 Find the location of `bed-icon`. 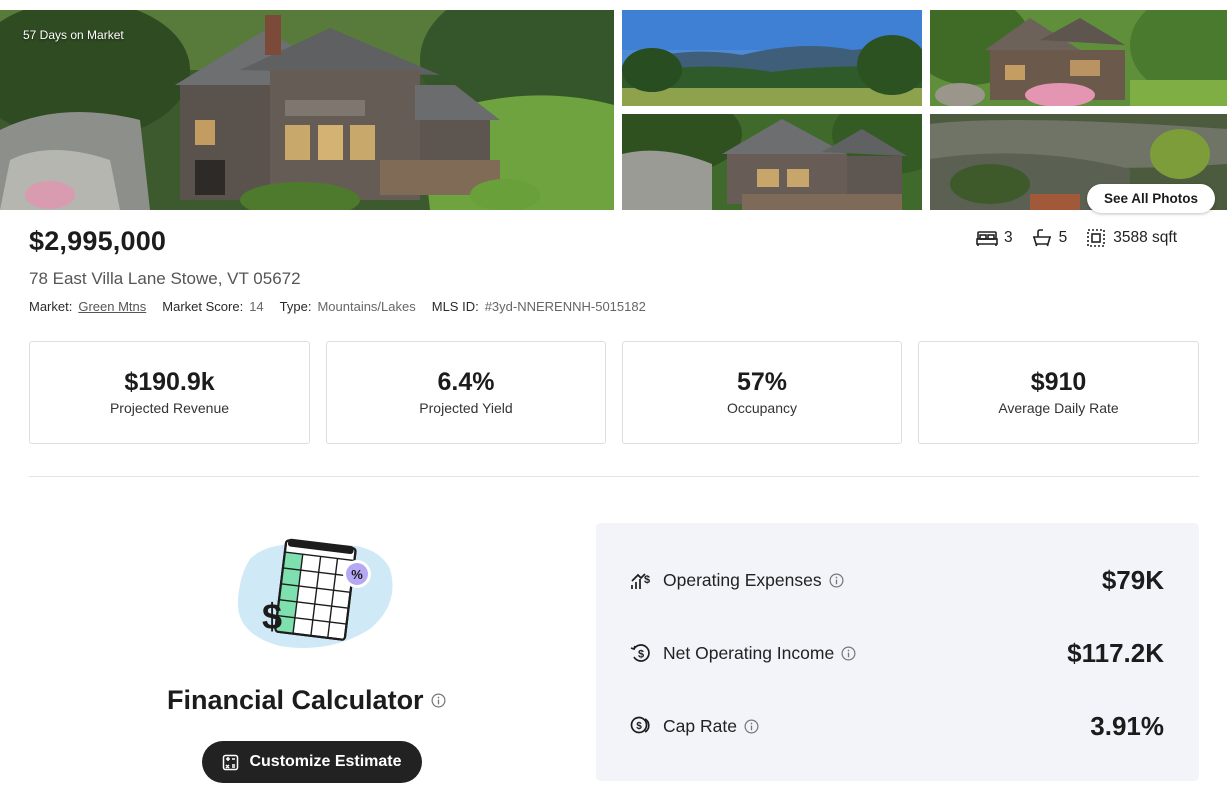

bed-icon is located at coordinates (987, 238).